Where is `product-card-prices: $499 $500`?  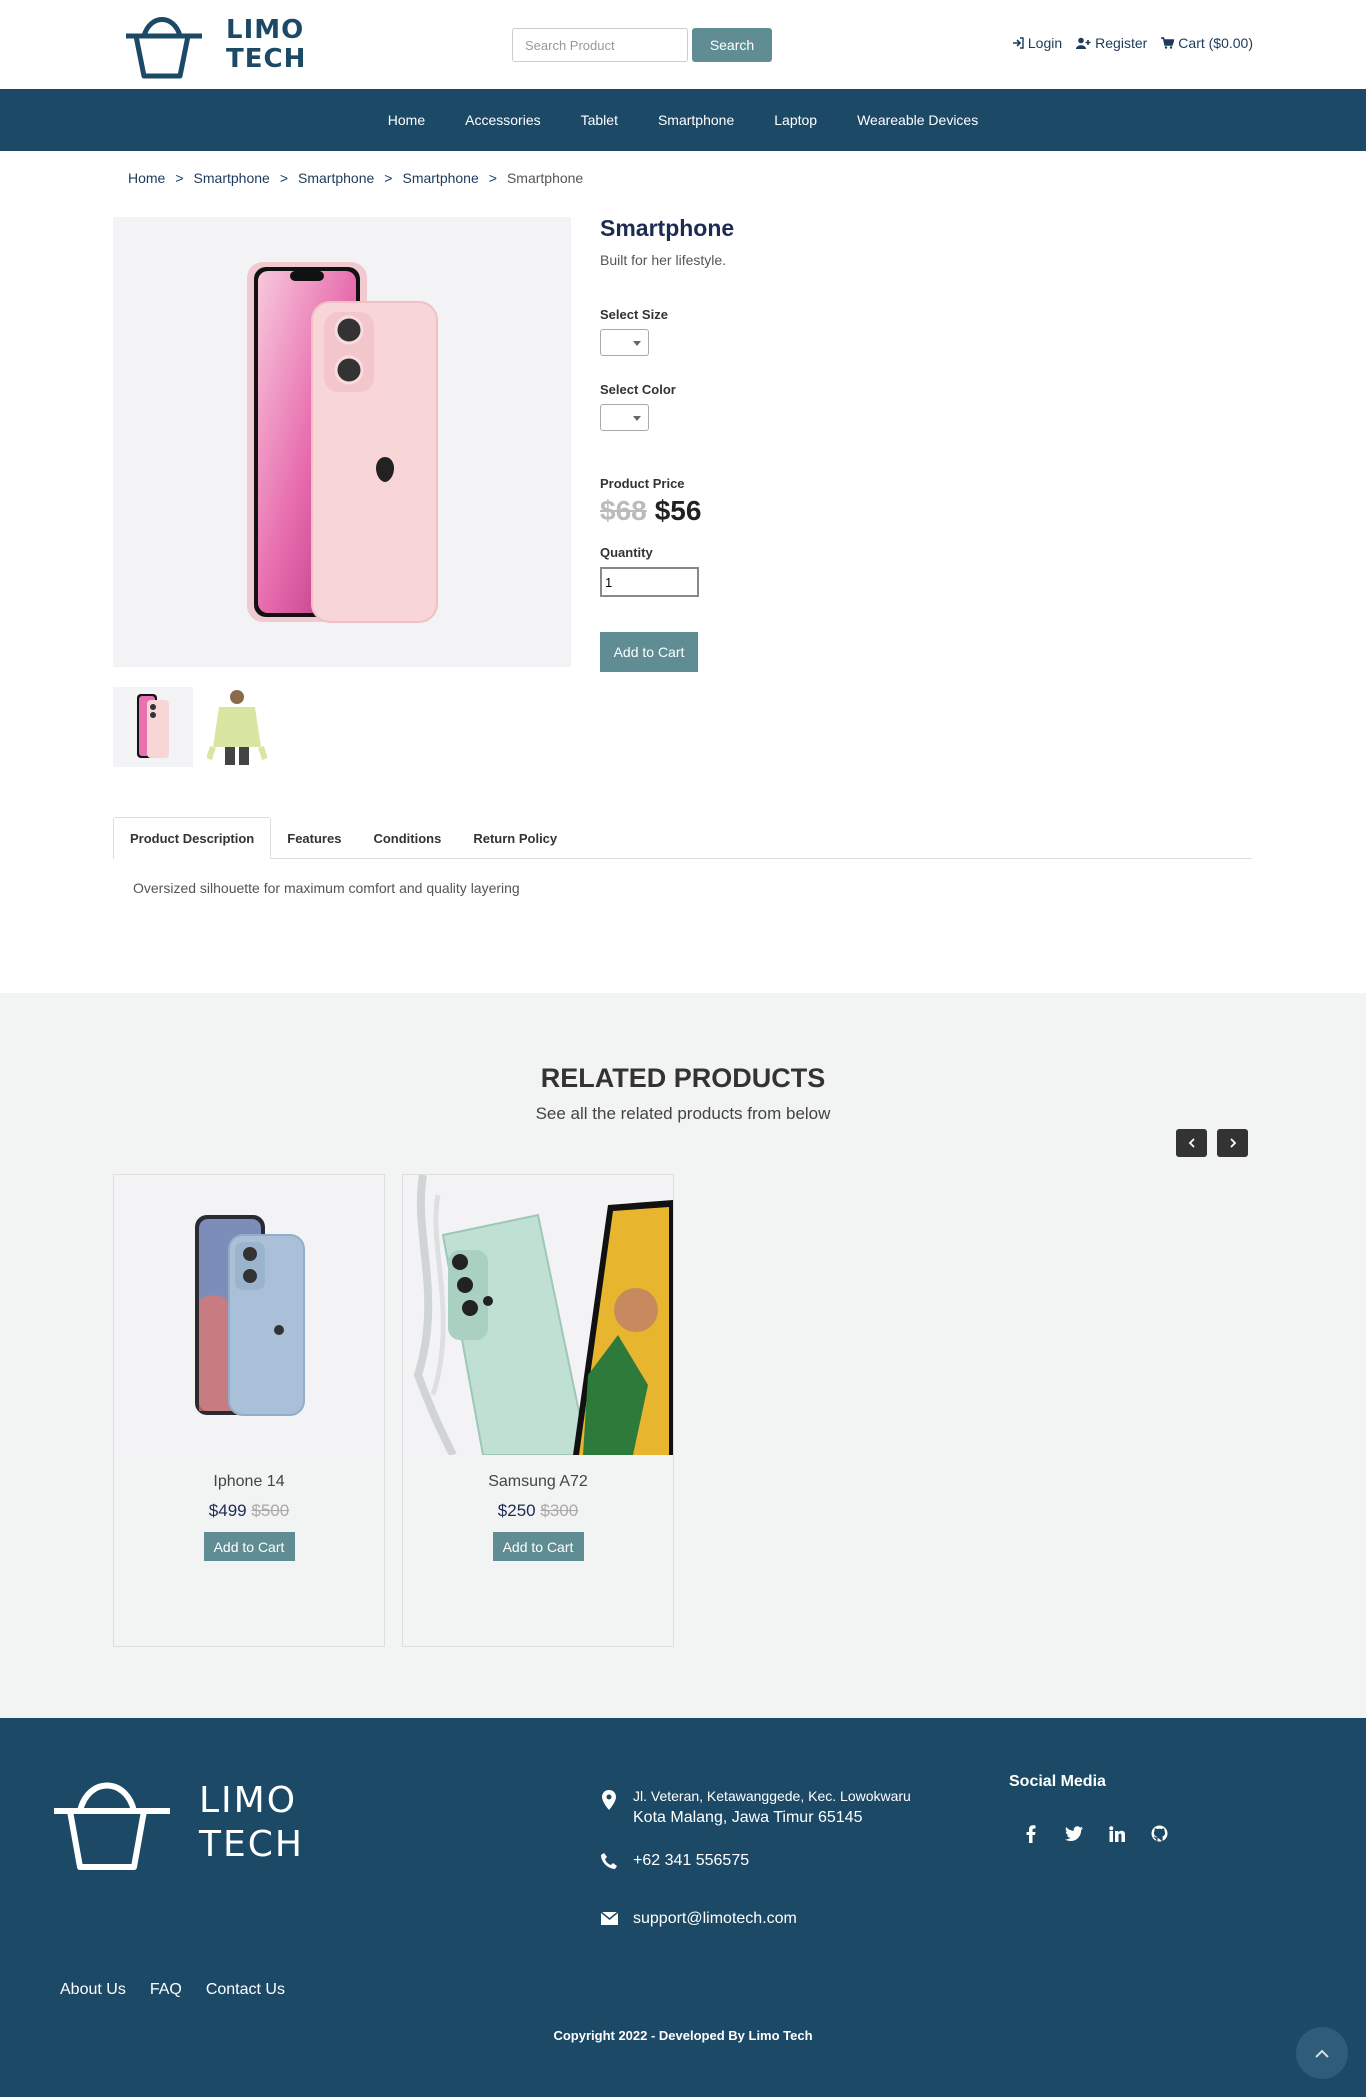
product-card-prices: $499 $500 is located at coordinates (249, 1511).